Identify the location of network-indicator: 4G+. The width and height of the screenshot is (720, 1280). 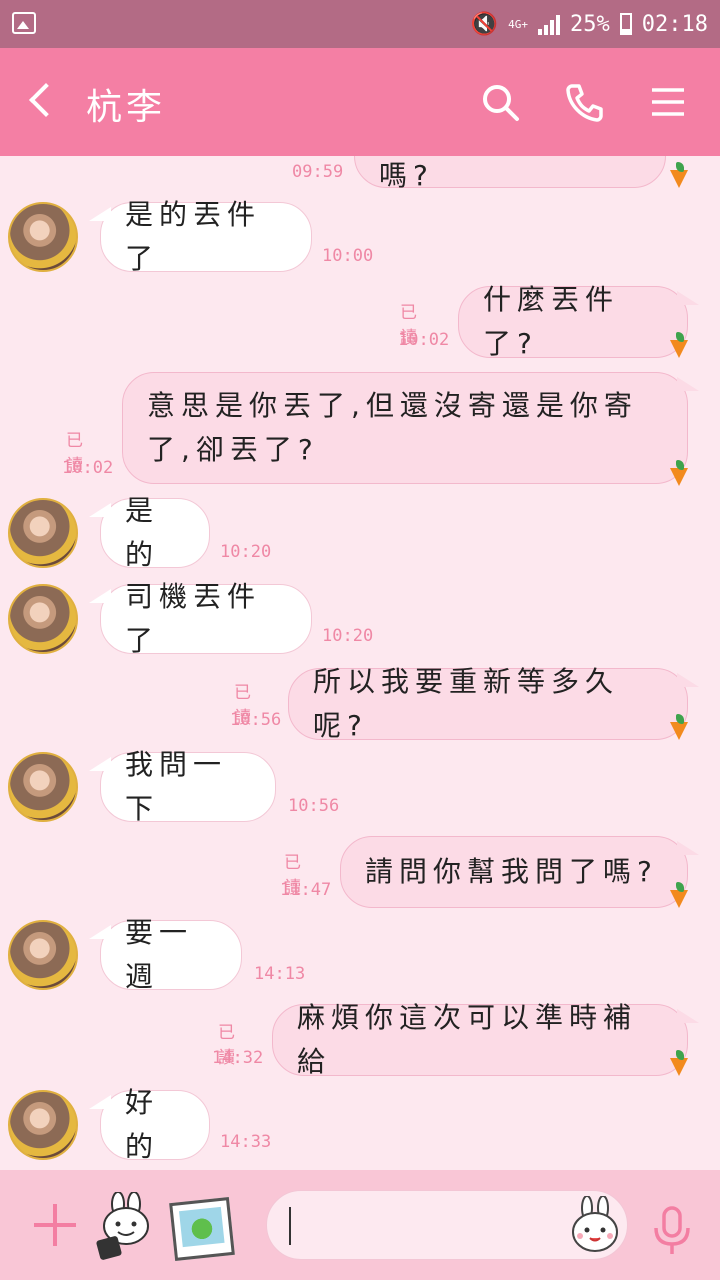
(518, 24).